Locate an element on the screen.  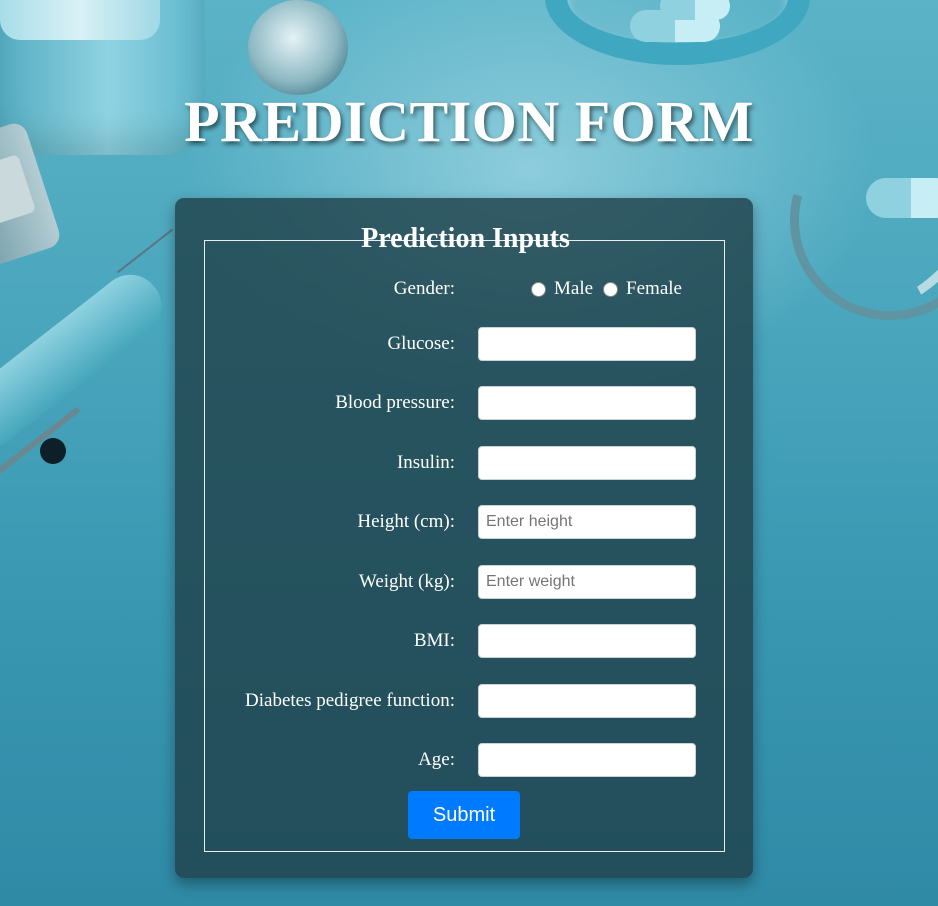
gender-radio-group: Male Female is located at coordinates (611, 289).